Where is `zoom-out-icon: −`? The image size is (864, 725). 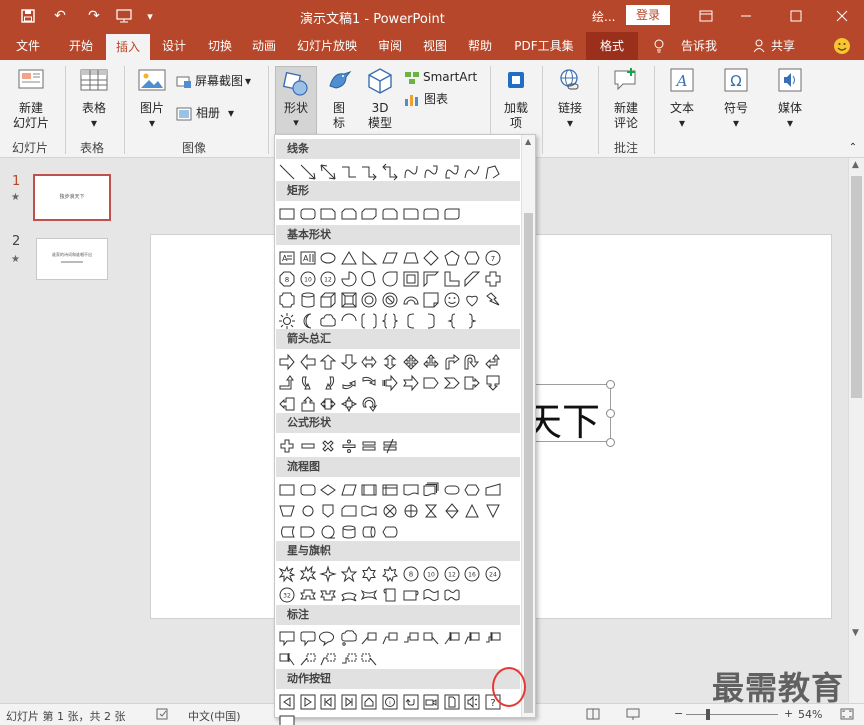 zoom-out-icon: − is located at coordinates (678, 713).